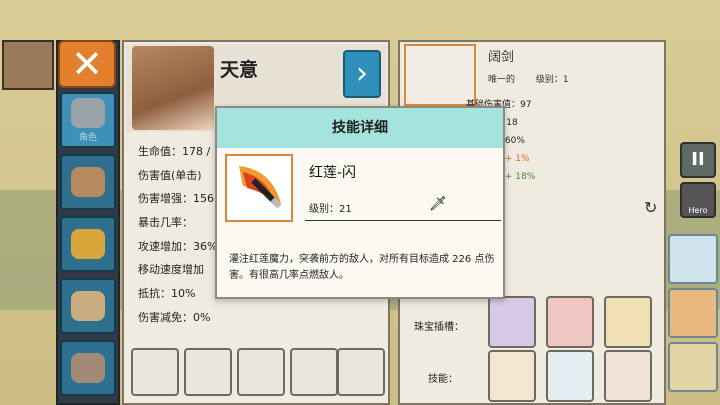  Describe the element at coordinates (361, 372) in the screenshot. I see `equip-slot-necklace` at that location.